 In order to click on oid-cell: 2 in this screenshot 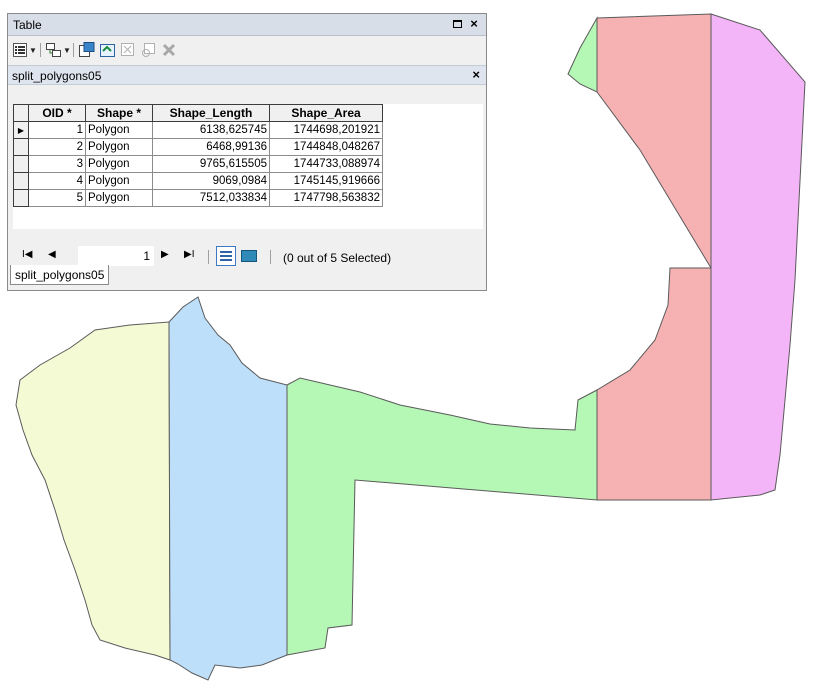, I will do `click(57, 147)`.